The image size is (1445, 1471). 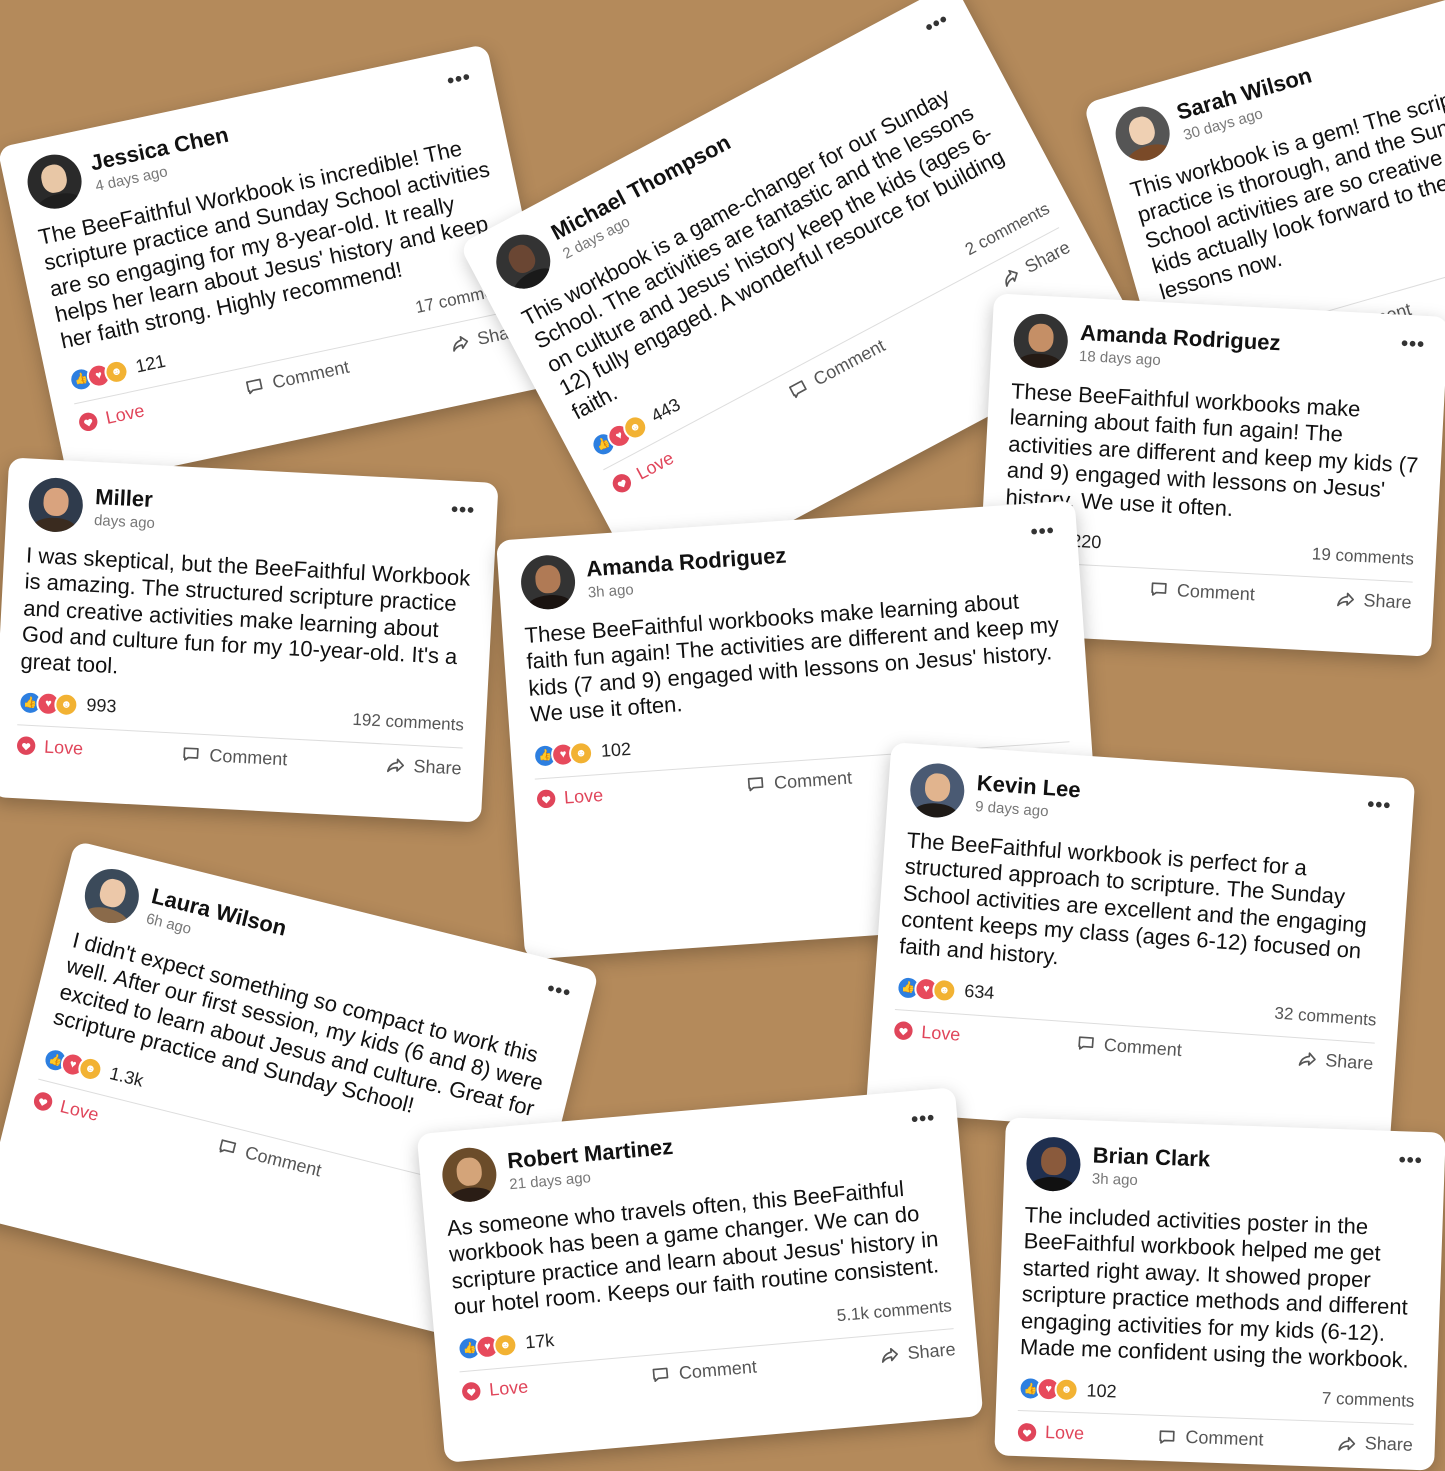 I want to click on author-name: Miller, so click(x=126, y=498).